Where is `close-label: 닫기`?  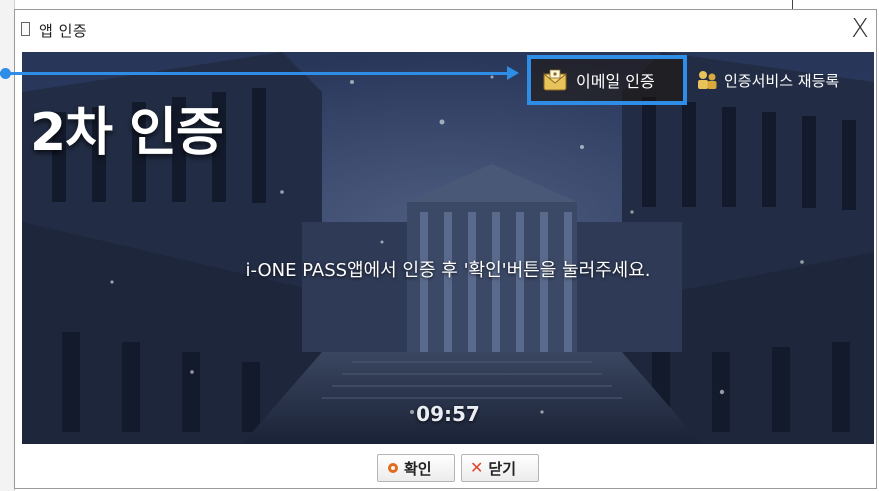
close-label: 닫기 is located at coordinates (502, 468).